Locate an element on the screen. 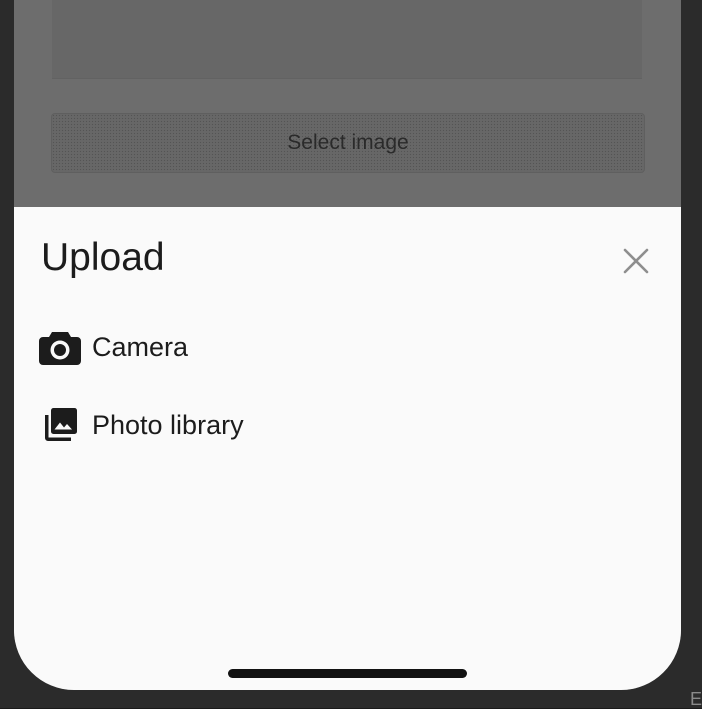 The height and width of the screenshot is (709, 702). close-button is located at coordinates (636, 261).